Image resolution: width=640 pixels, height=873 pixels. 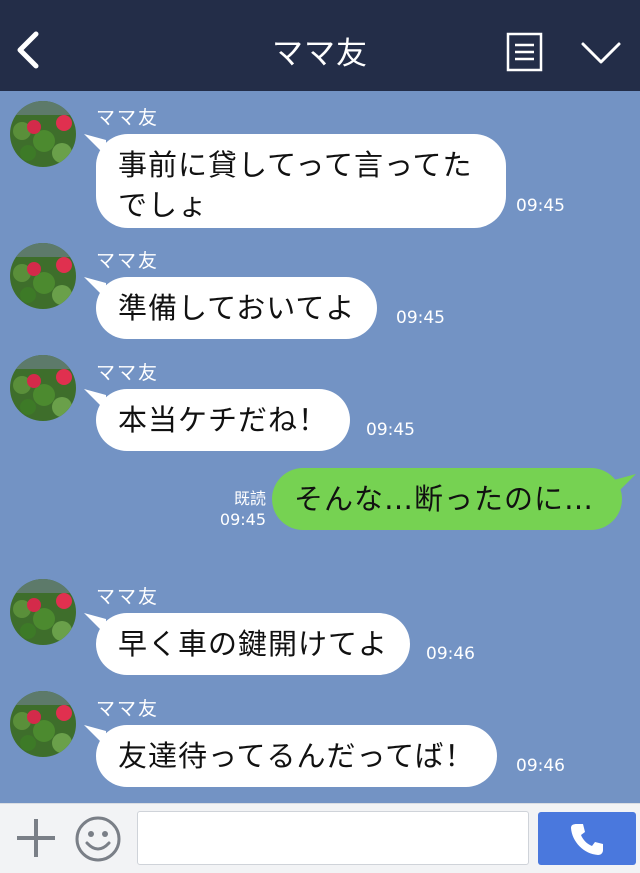 I want to click on bubble-tail, so click(x=625, y=485).